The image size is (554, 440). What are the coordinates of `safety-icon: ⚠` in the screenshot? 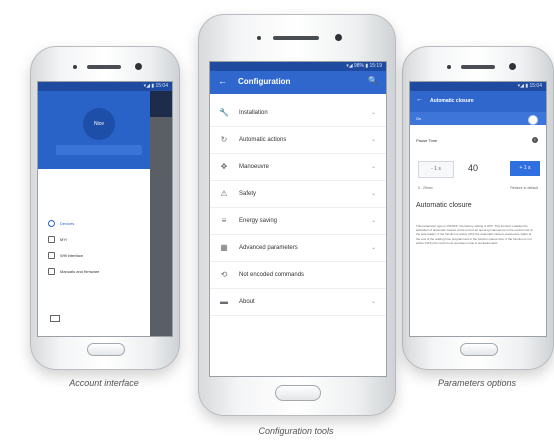 It's located at (224, 193).